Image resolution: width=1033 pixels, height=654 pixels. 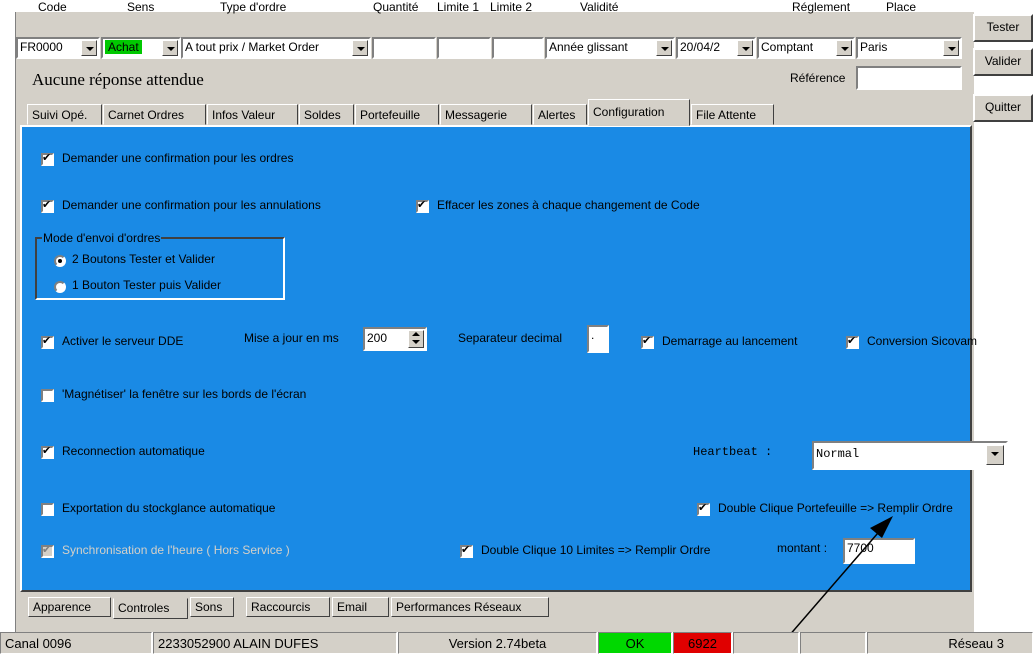 I want to click on status-account: 2233052900 ALAIN DUFES, so click(x=275, y=643).